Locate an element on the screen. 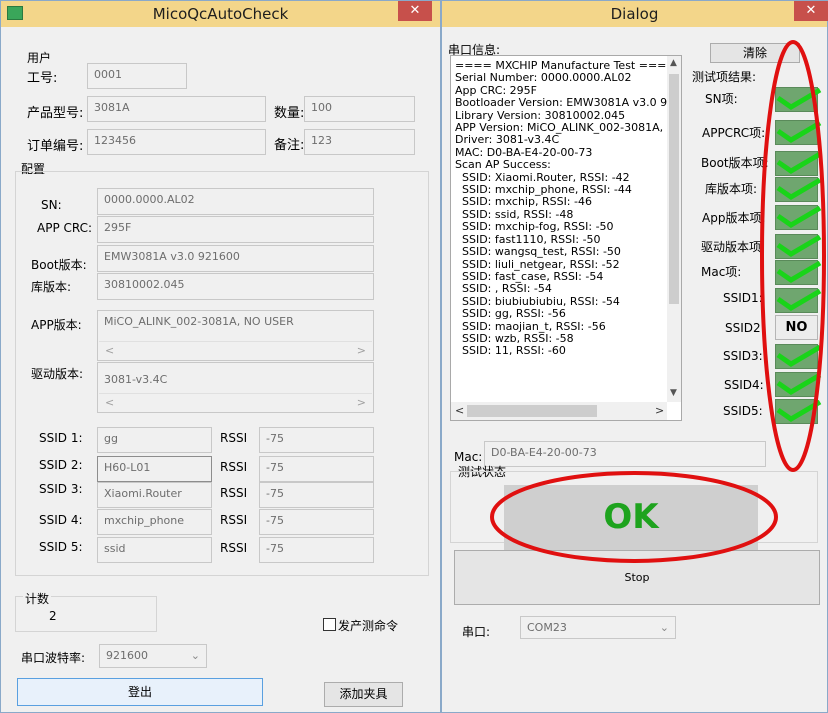 This screenshot has height=713, width=828. results-highlight-ellipse is located at coordinates (793, 256).